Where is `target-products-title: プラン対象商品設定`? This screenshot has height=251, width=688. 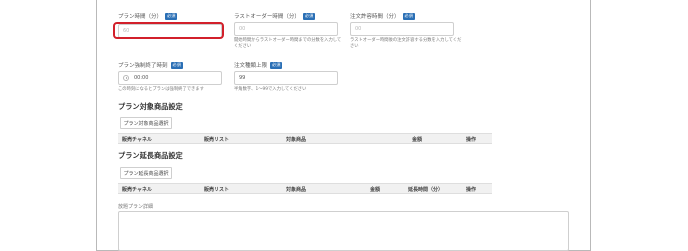 target-products-title: プラン対象商品設定 is located at coordinates (150, 106).